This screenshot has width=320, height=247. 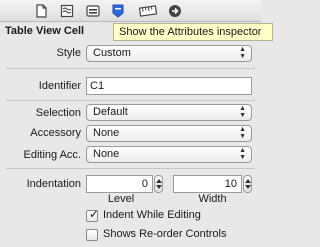 What do you see at coordinates (148, 11) in the screenshot?
I see `size-inspector-icon` at bounding box center [148, 11].